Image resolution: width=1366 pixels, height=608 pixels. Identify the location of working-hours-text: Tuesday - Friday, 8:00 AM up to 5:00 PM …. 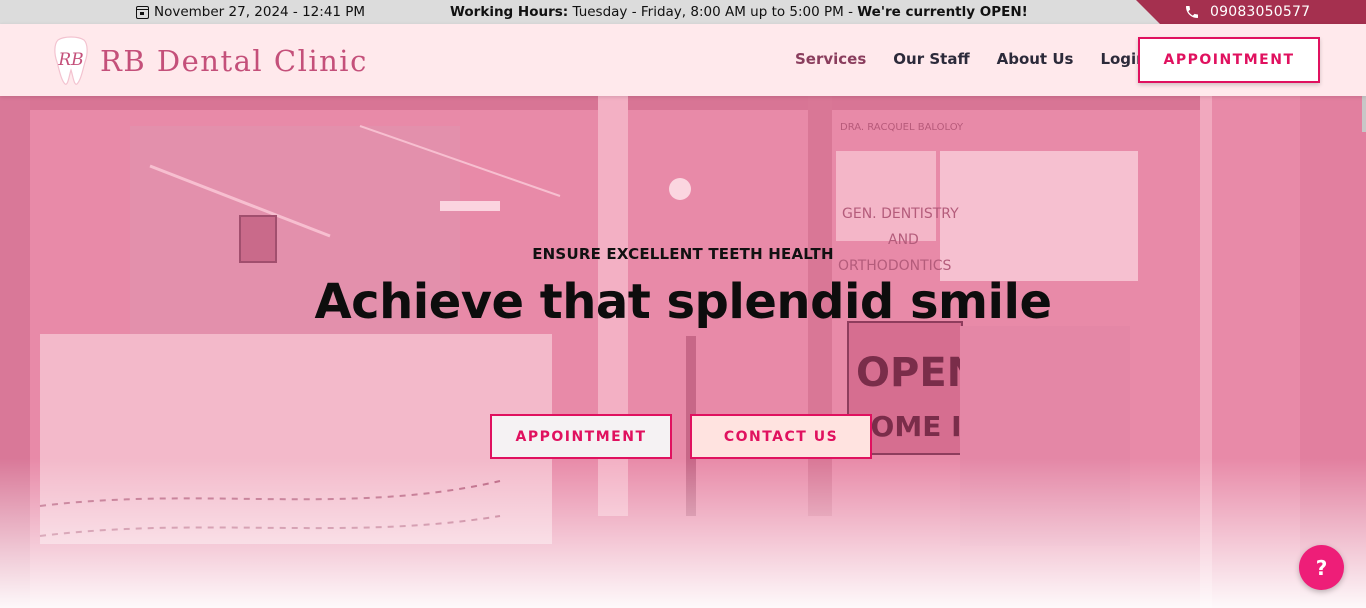
(713, 12).